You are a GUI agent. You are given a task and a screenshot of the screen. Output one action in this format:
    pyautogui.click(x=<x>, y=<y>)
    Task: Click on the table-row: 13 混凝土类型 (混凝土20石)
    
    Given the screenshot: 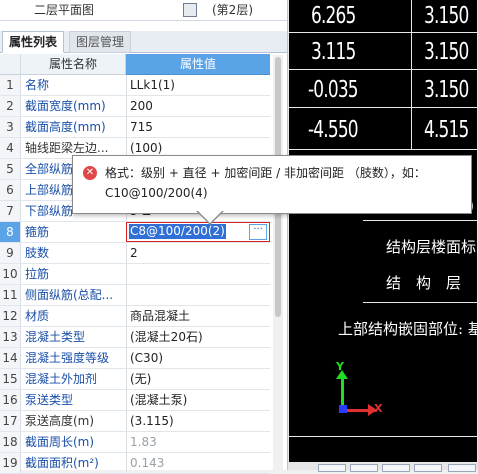 What is the action you would take?
    pyautogui.click(x=135, y=337)
    